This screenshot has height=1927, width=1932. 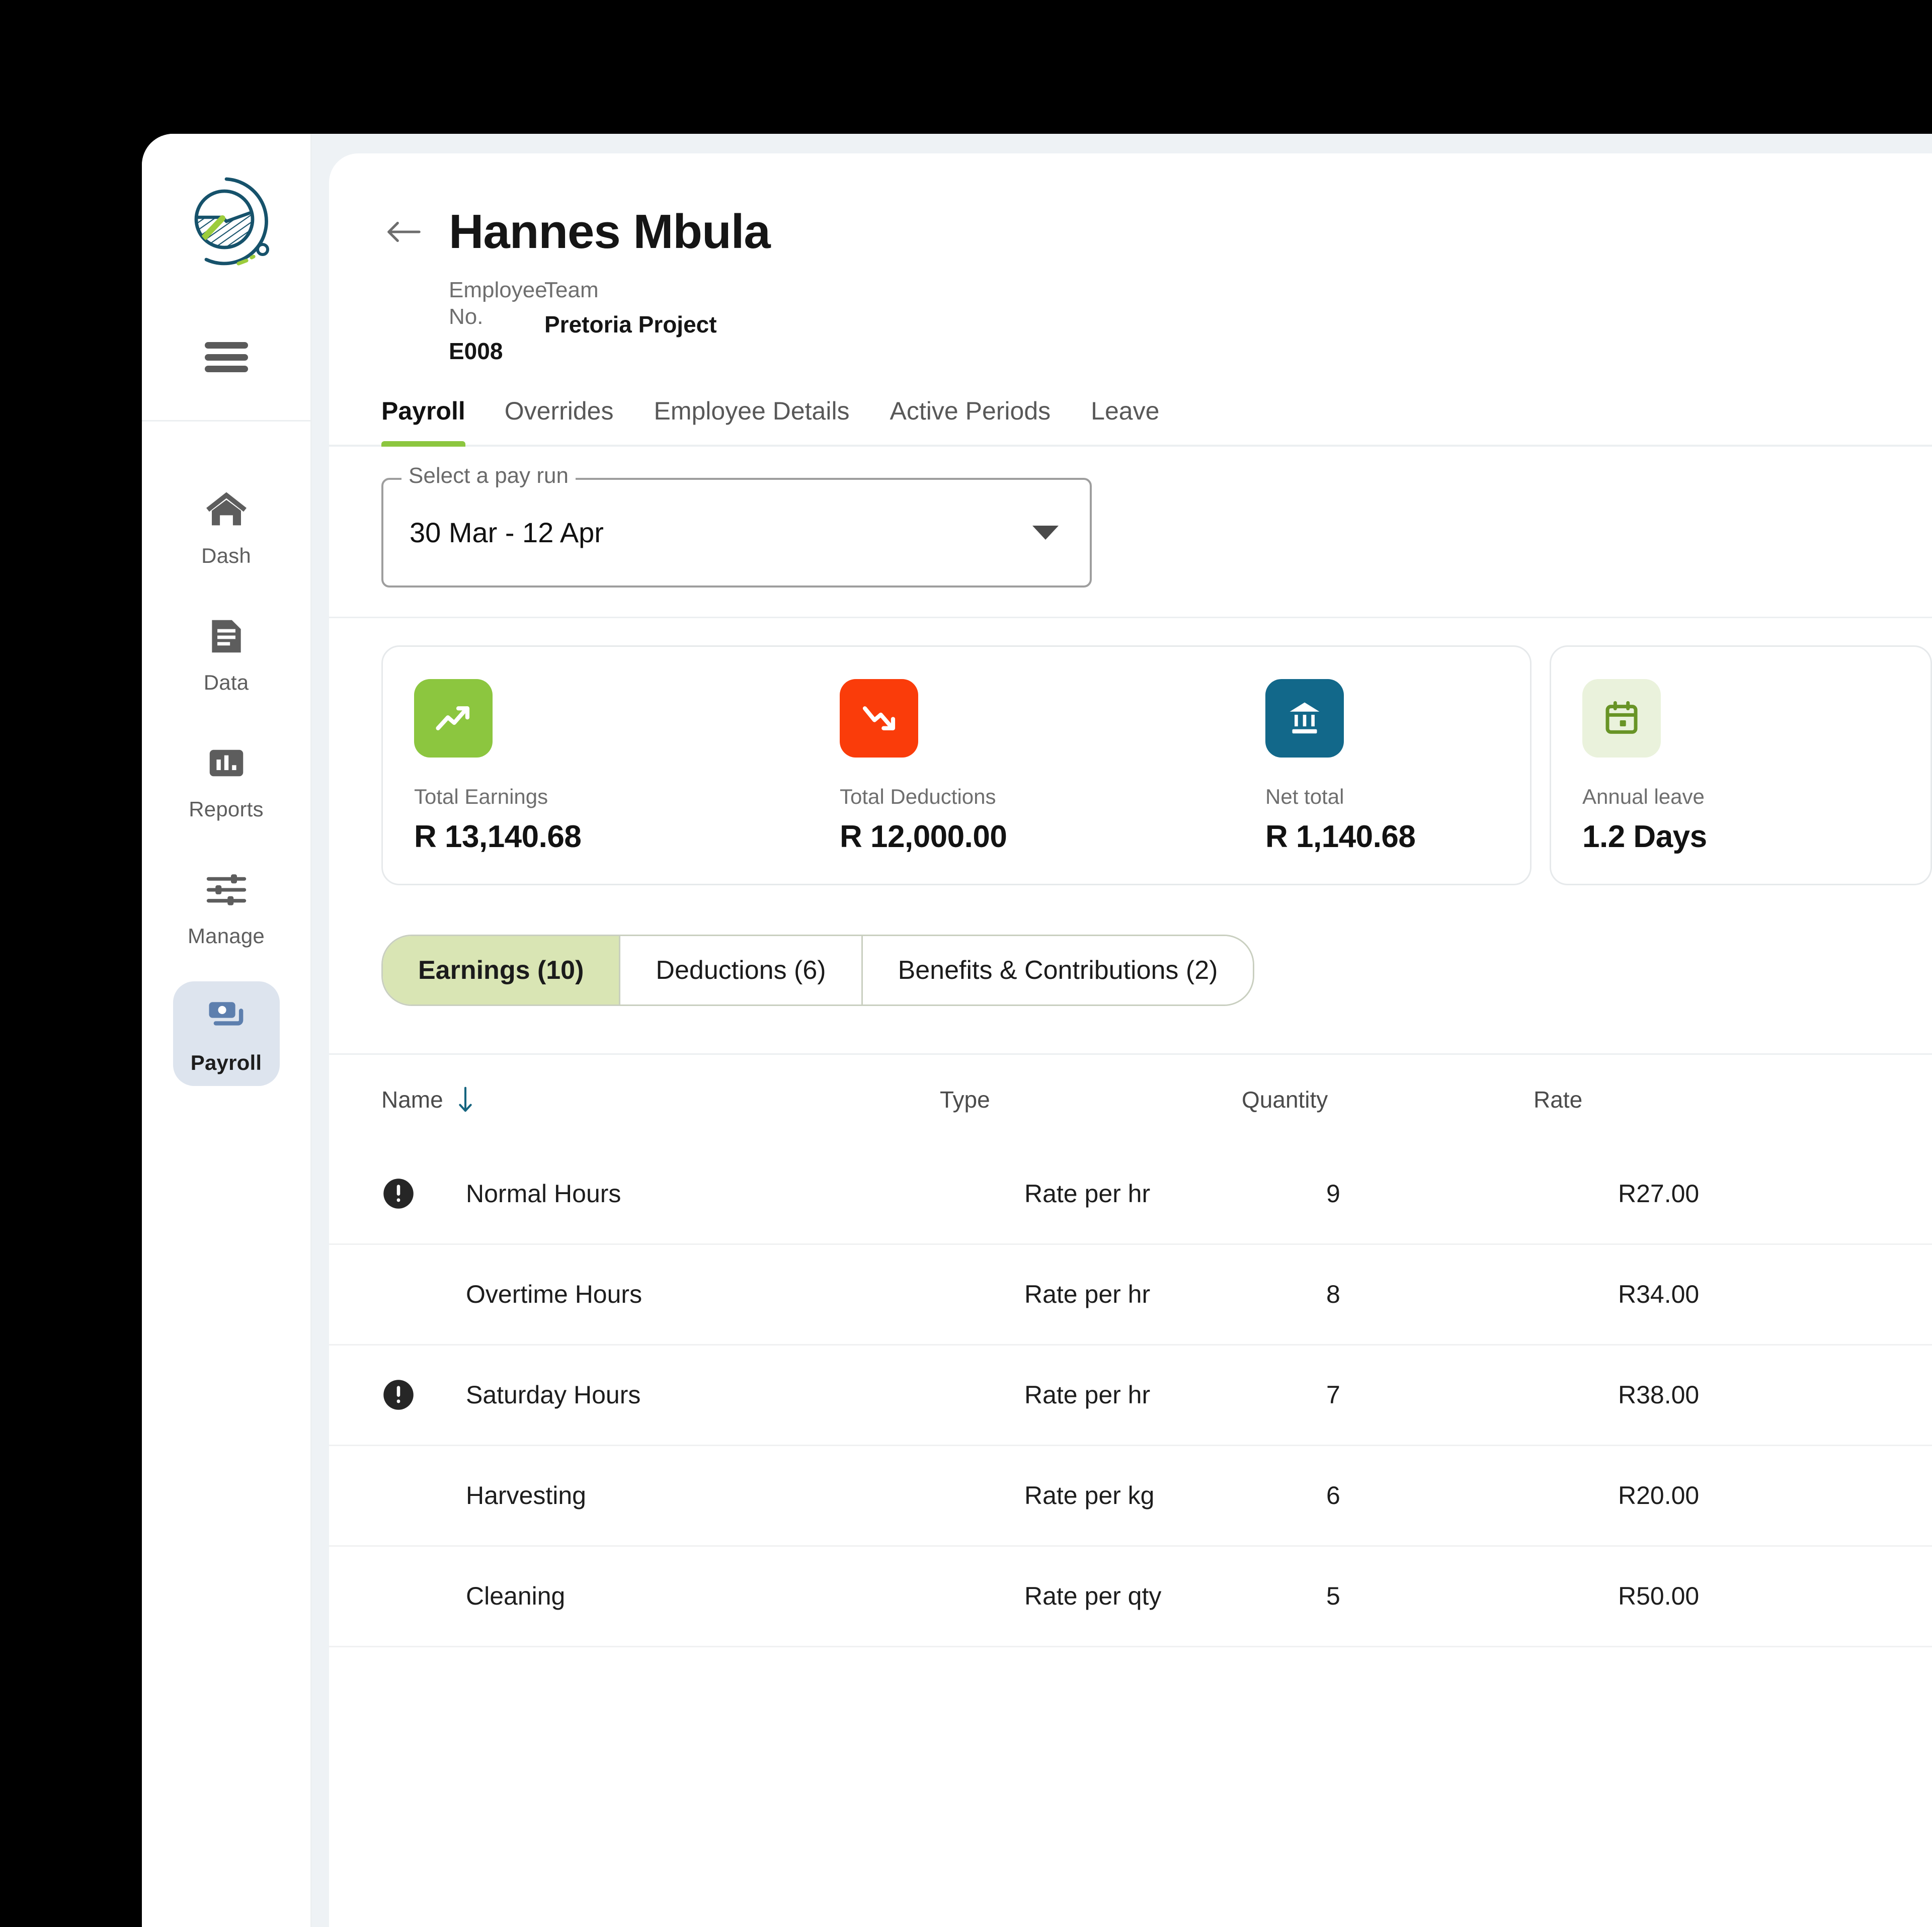 What do you see at coordinates (227, 636) in the screenshot?
I see `document-icon` at bounding box center [227, 636].